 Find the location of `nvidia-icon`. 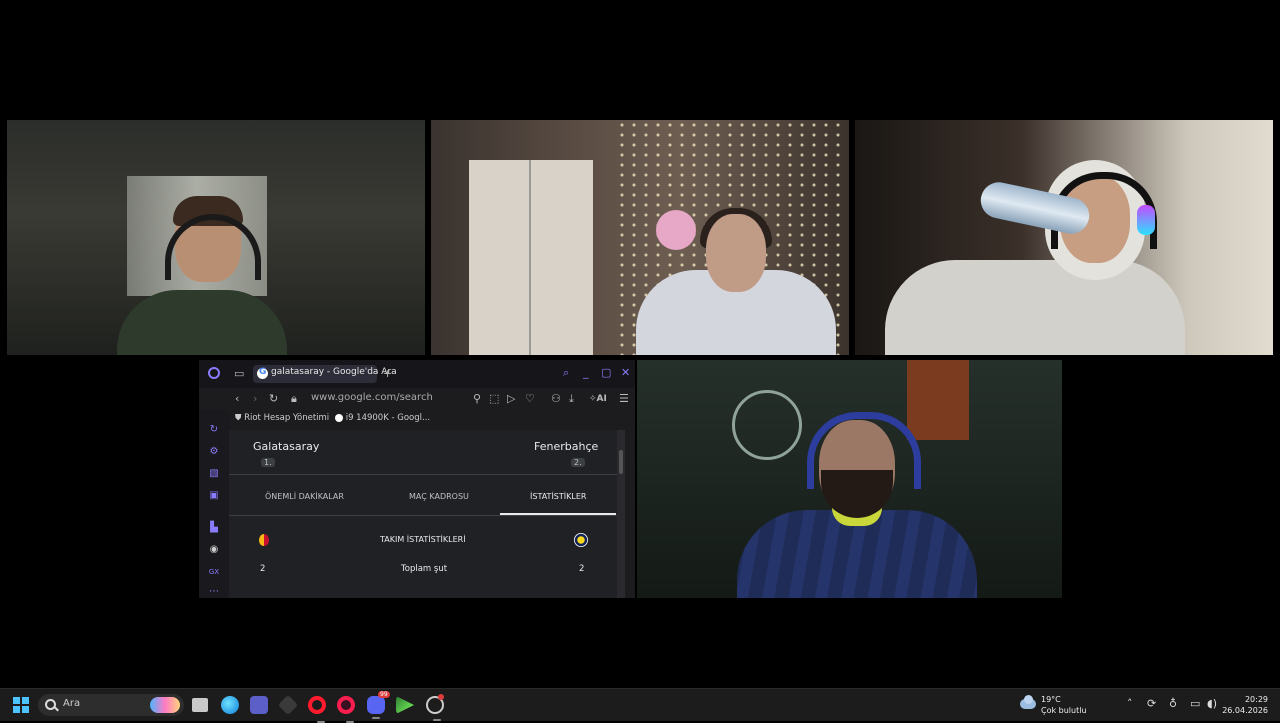

nvidia-icon is located at coordinates (405, 705).